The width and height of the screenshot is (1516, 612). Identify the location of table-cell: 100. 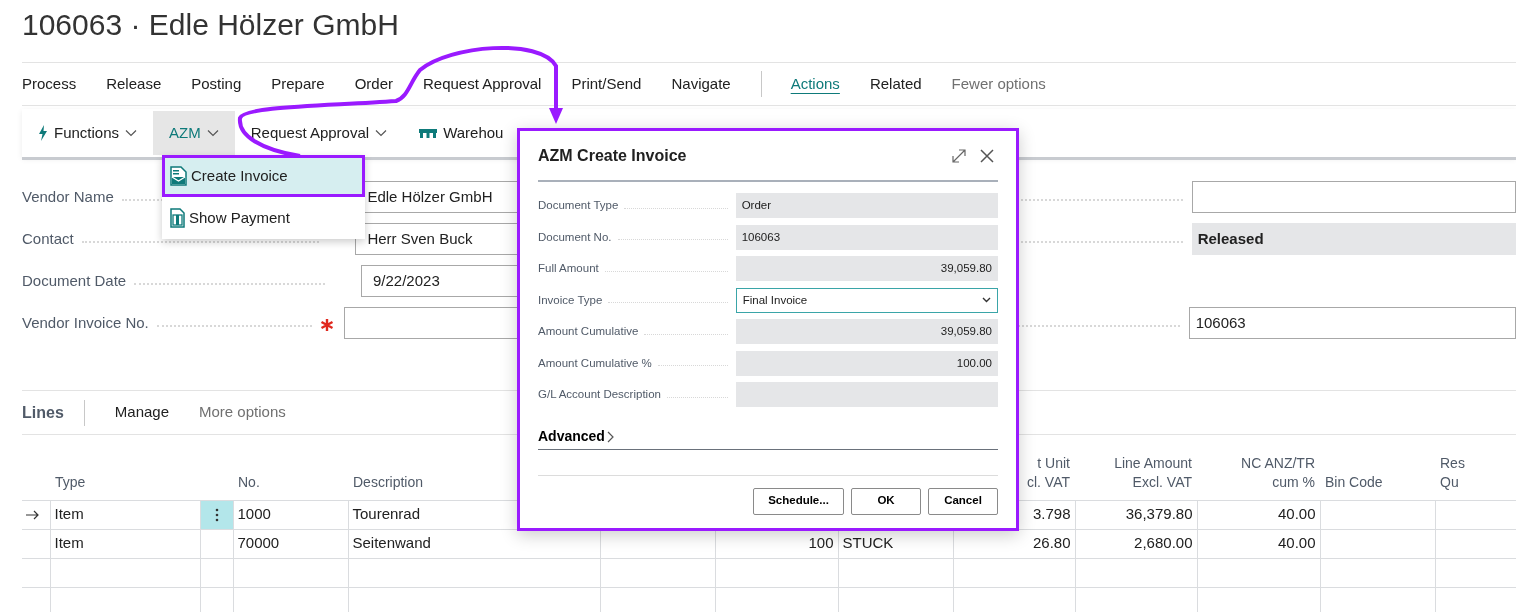
(821, 543).